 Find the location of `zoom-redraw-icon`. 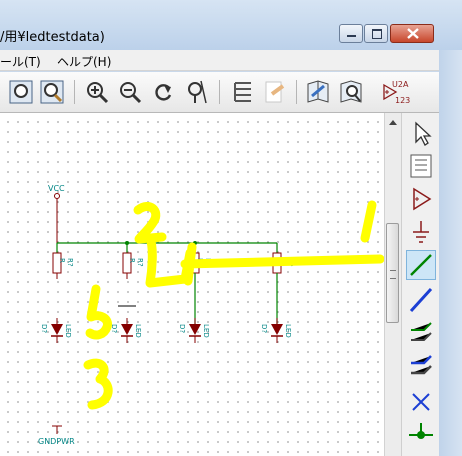

zoom-redraw-icon is located at coordinates (52, 92).